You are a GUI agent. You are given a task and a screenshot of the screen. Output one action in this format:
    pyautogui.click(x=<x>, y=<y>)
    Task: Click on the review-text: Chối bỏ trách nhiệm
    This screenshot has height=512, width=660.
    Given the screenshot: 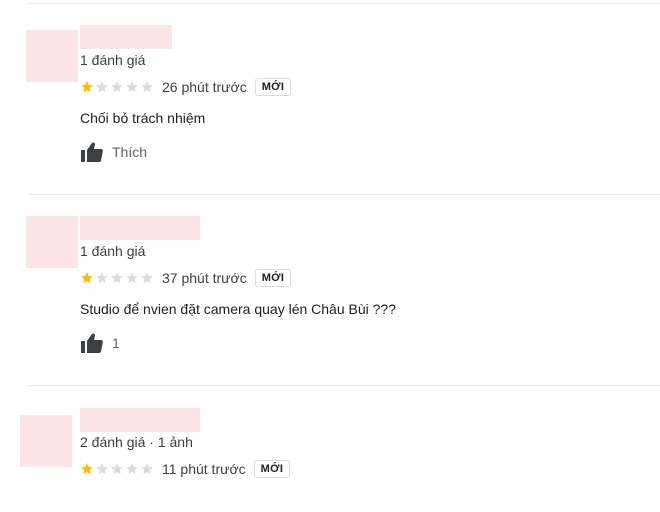 What is the action you would take?
    pyautogui.click(x=143, y=118)
    